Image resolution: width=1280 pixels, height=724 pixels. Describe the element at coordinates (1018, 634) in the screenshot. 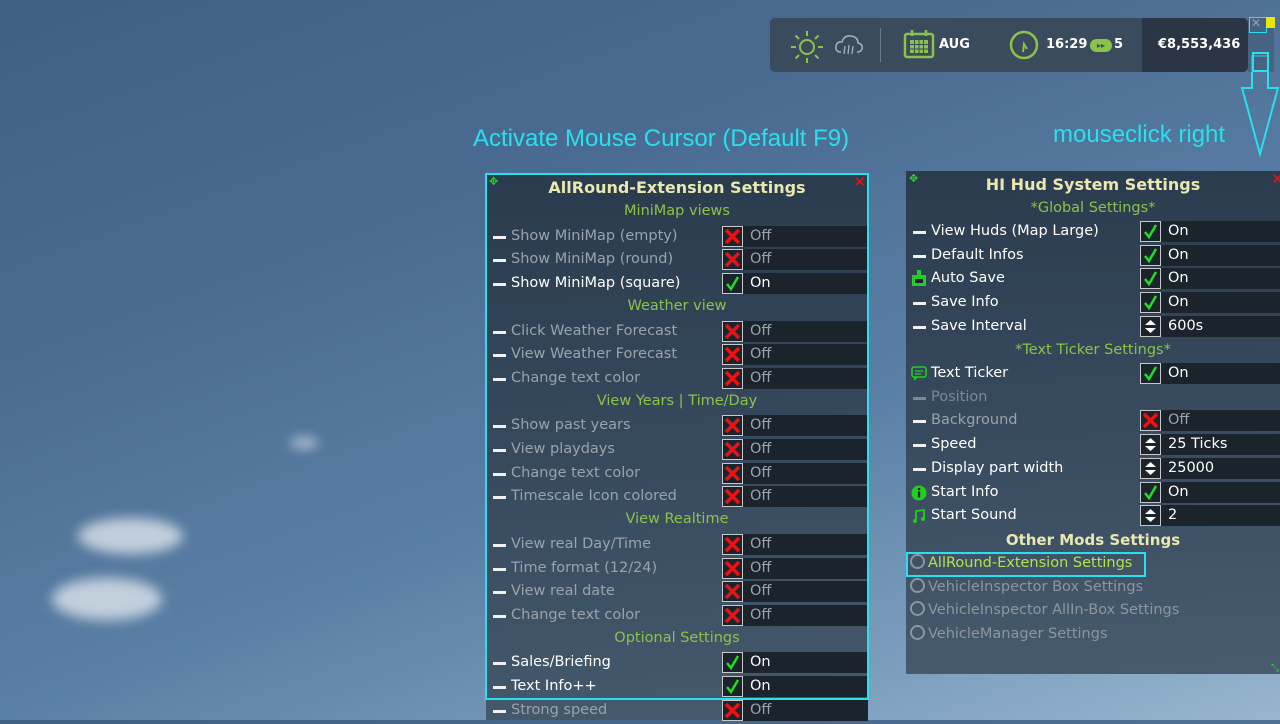

I see `mod-label: VehicleManager Settings` at that location.